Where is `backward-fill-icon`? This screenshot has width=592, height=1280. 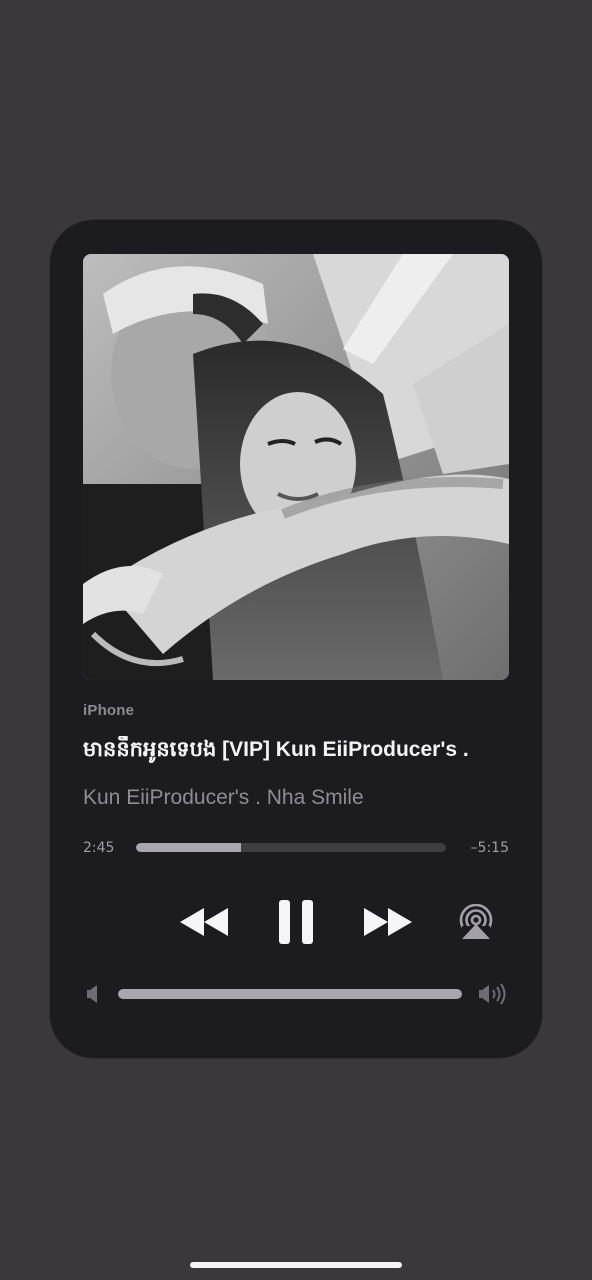 backward-fill-icon is located at coordinates (204, 922).